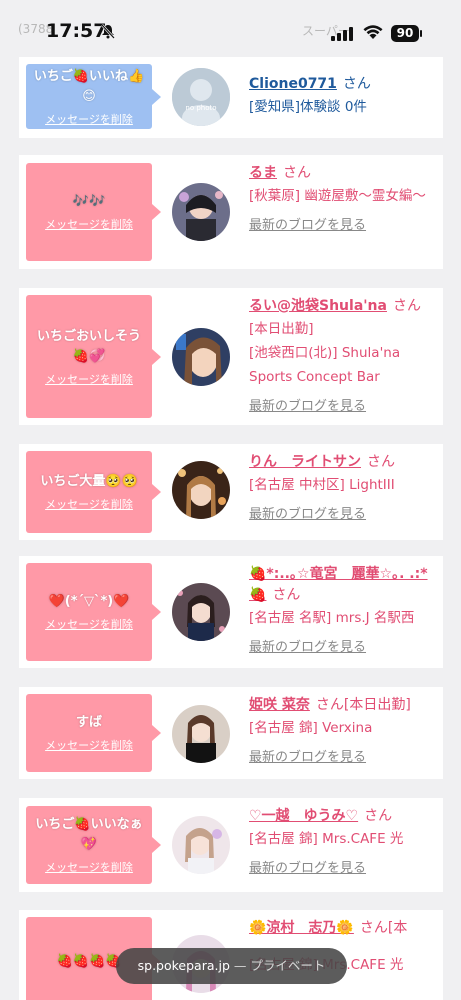 The image size is (461, 1000). Describe the element at coordinates (305, 462) in the screenshot. I see `profile-name-link: りん ライトサン` at that location.